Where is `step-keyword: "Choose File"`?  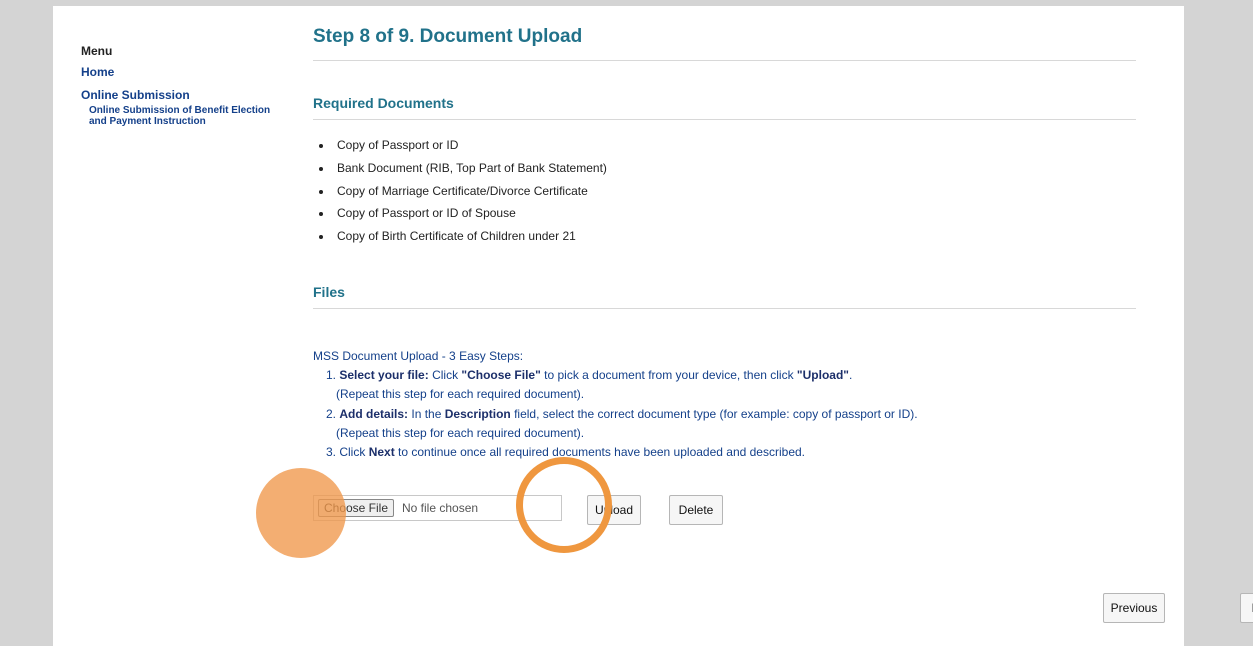
step-keyword: "Choose File" is located at coordinates (501, 375).